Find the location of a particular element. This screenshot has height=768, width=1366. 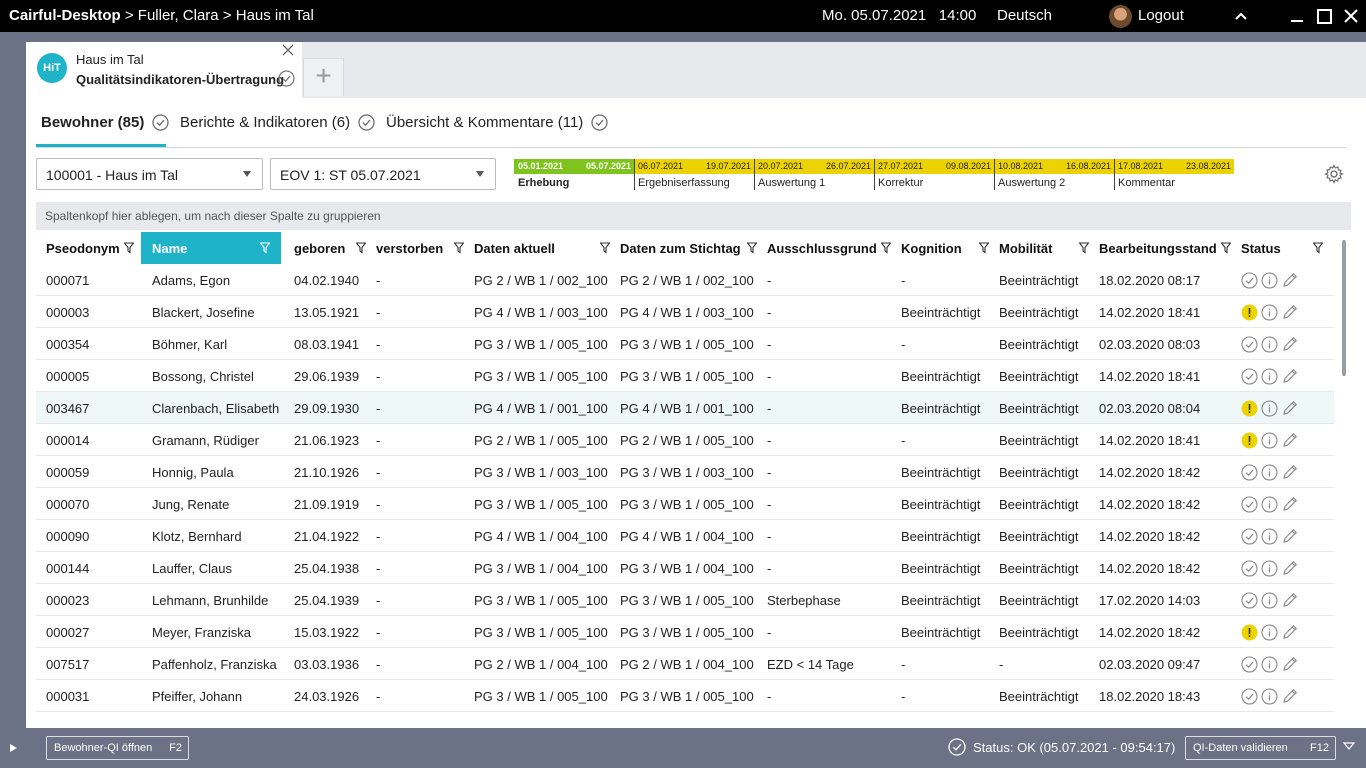

column-header: Mobilität is located at coordinates (1048, 248).